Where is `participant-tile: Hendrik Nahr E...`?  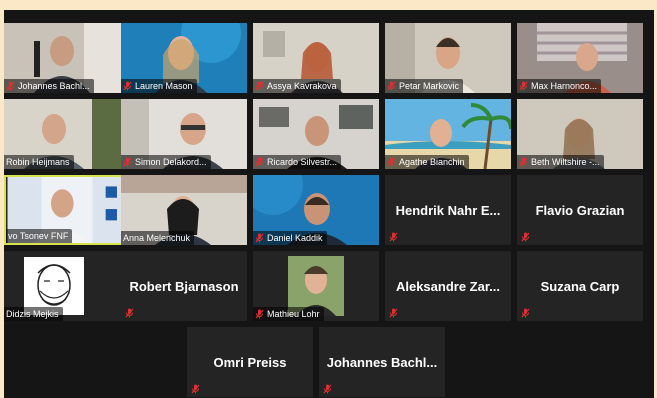
participant-tile: Hendrik Nahr E... is located at coordinates (448, 210).